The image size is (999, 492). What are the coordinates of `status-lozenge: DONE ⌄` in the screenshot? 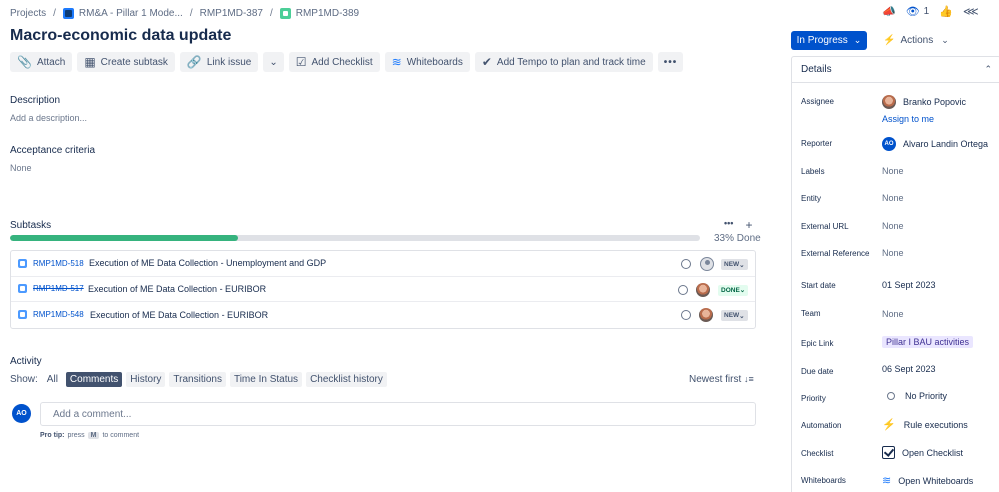 It's located at (733, 290).